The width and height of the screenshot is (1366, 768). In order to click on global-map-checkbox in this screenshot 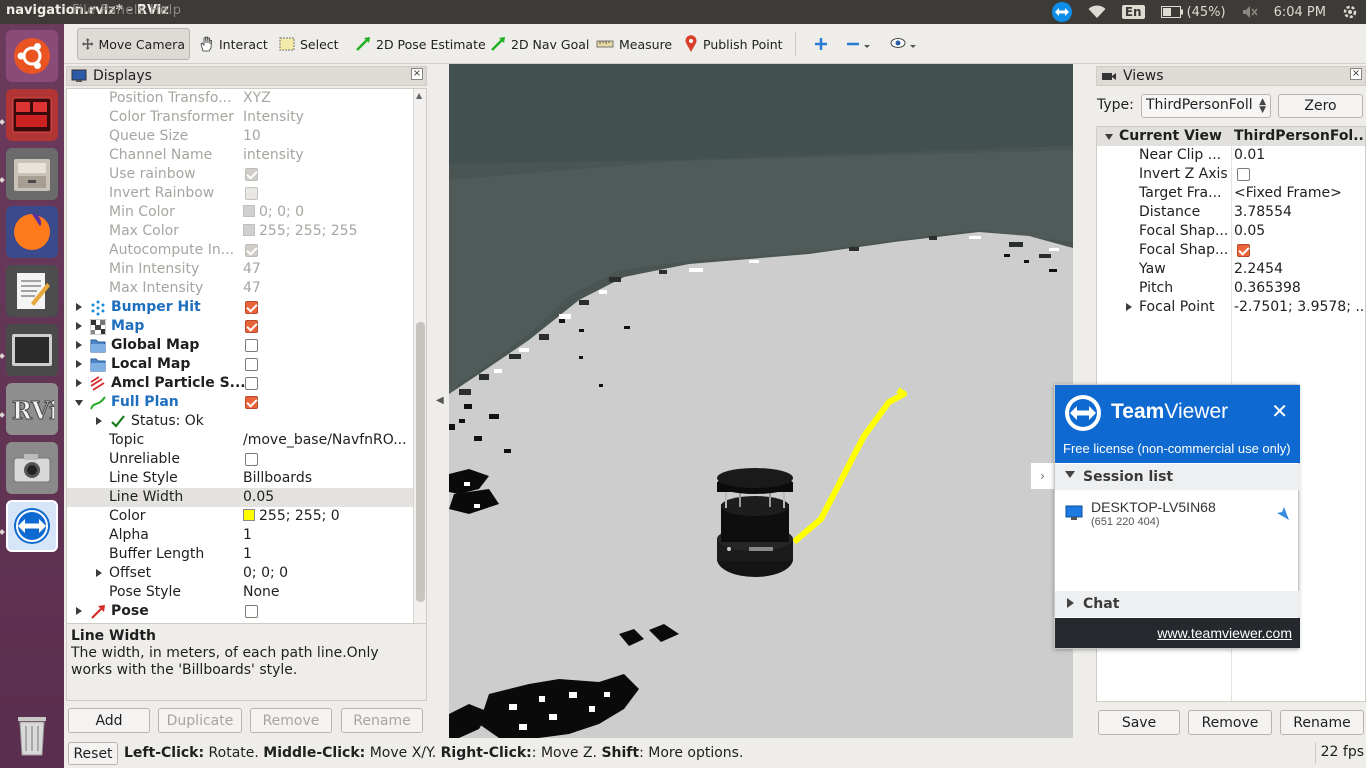, I will do `click(251, 345)`.